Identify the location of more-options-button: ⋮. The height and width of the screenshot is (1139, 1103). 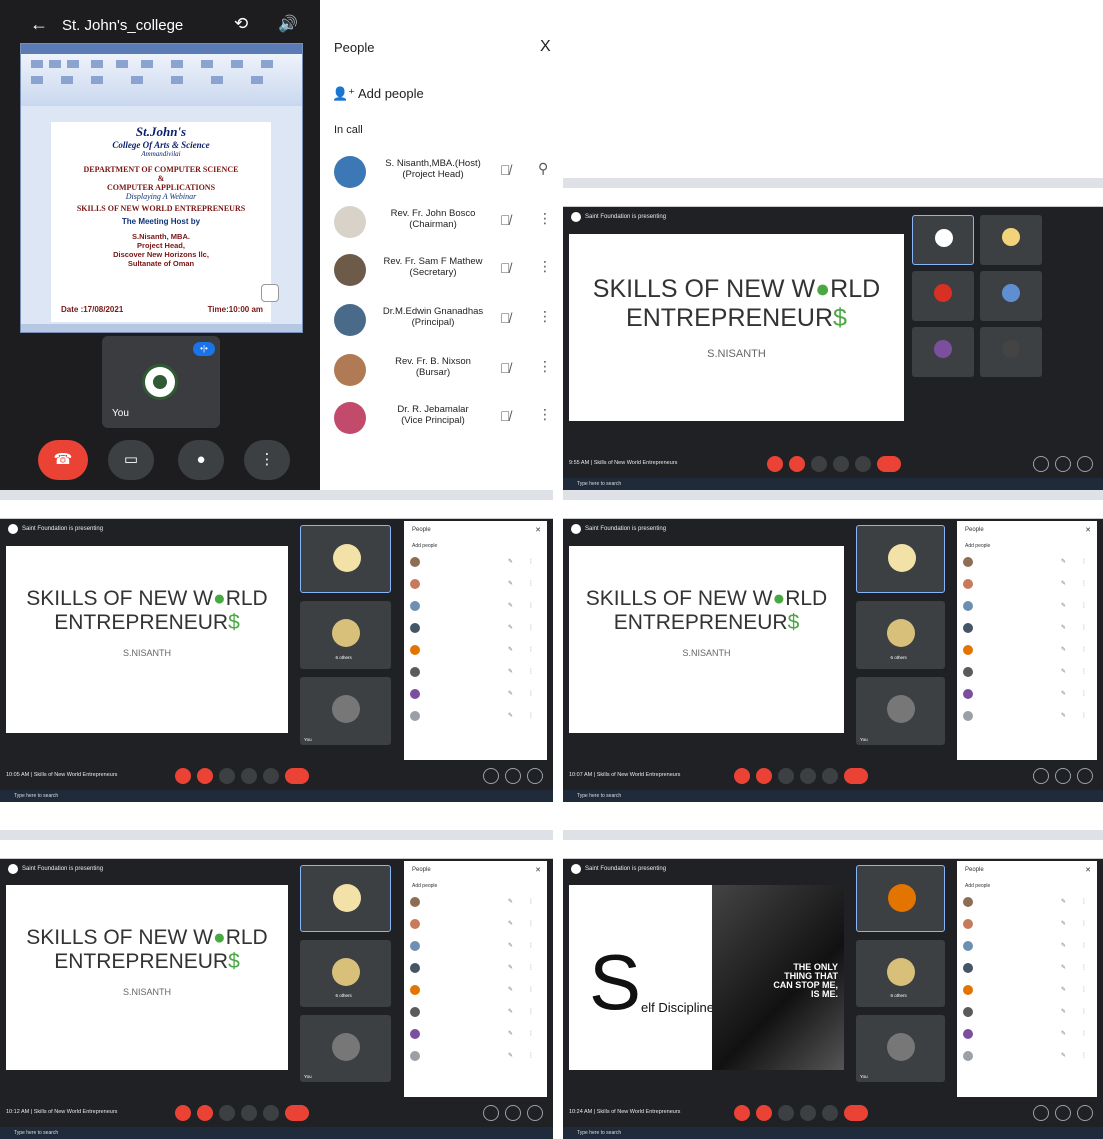
(267, 460).